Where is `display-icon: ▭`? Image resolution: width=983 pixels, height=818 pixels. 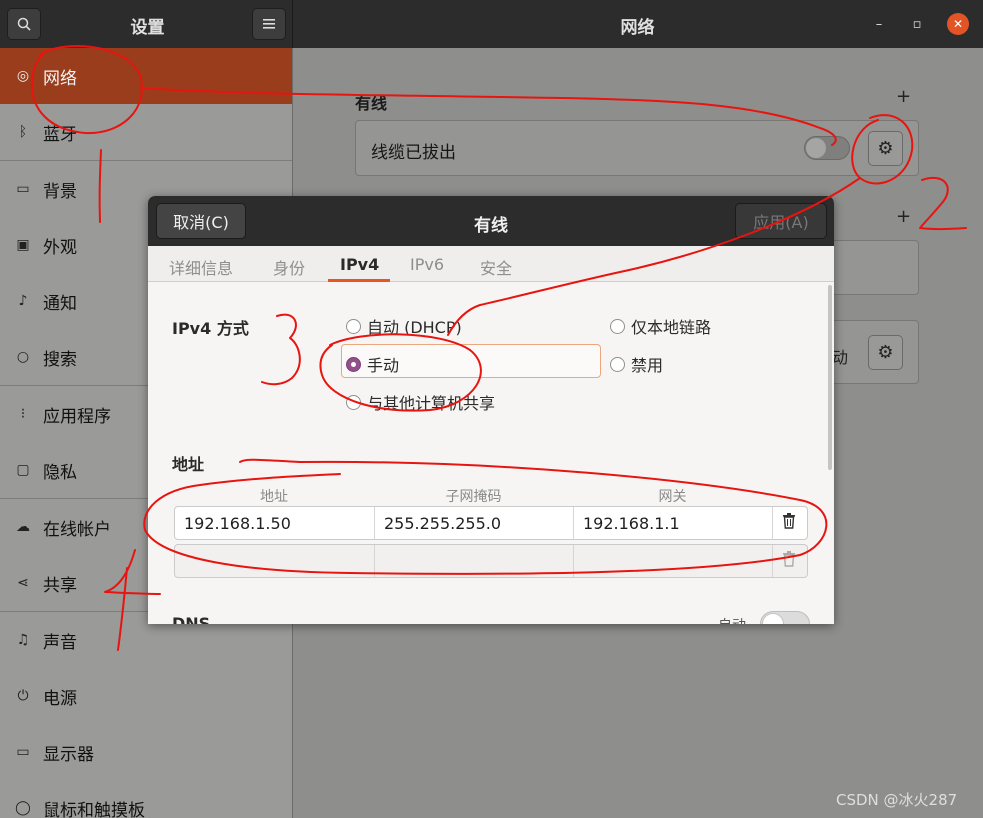
display-icon: ▭ is located at coordinates (23, 752).